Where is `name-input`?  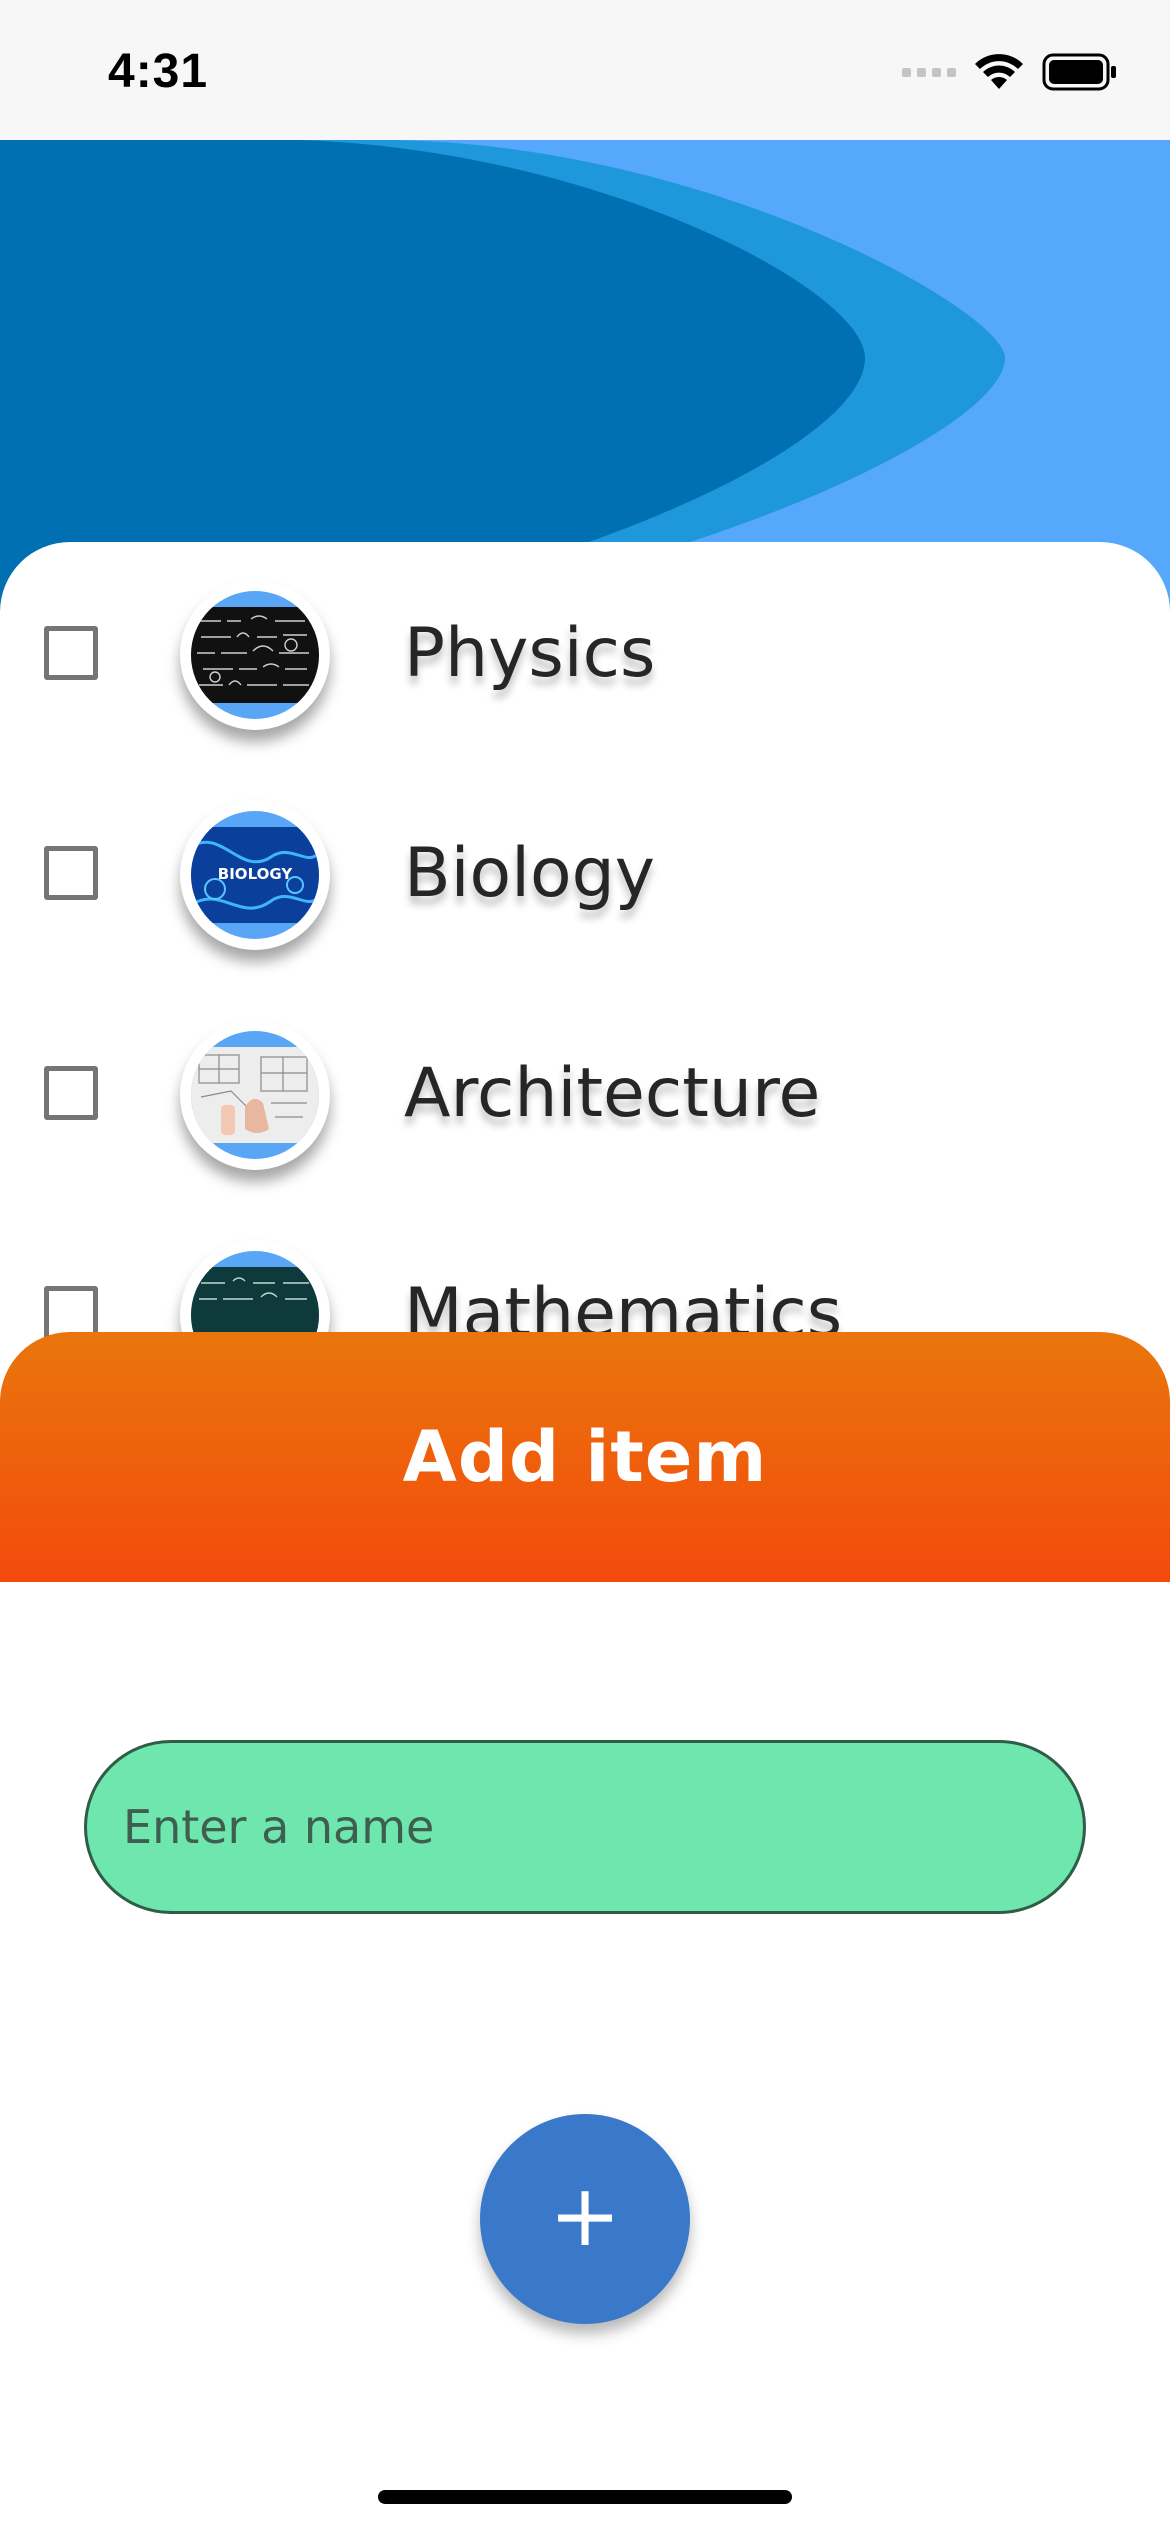
name-input is located at coordinates (585, 1827).